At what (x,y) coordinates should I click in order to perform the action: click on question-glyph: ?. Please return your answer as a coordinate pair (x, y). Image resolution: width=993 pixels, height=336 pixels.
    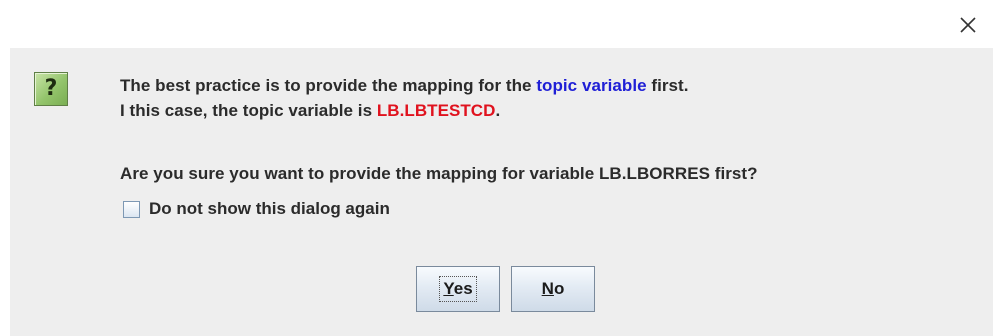
    Looking at the image, I should click on (51, 88).